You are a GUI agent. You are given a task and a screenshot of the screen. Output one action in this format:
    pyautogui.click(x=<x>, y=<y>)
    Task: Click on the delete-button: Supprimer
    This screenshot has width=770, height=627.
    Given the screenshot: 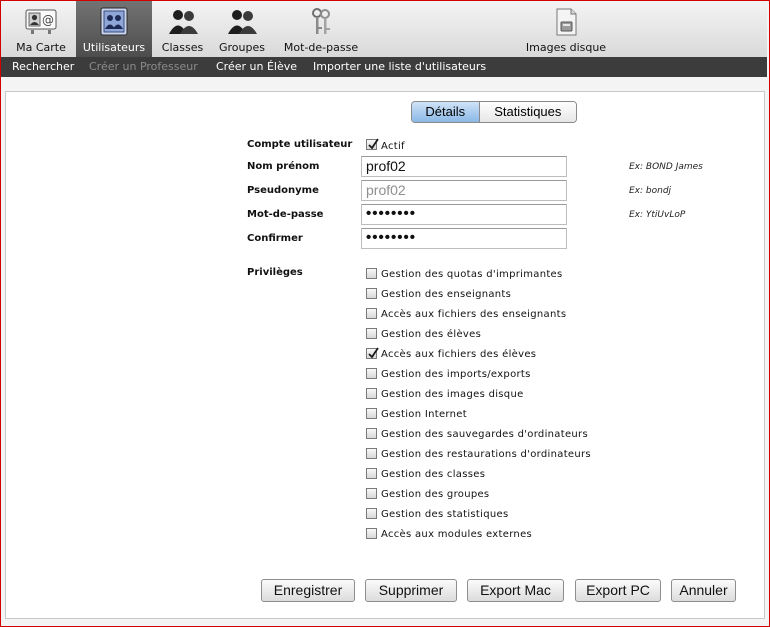 What is the action you would take?
    pyautogui.click(x=411, y=590)
    